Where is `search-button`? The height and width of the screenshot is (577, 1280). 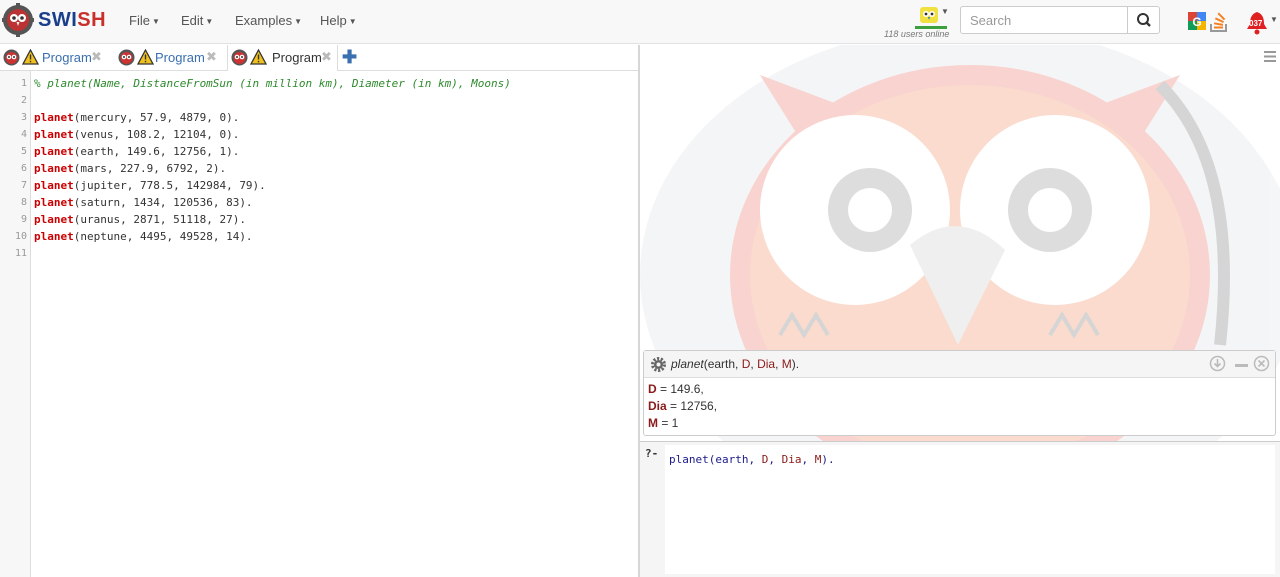 search-button is located at coordinates (1143, 20).